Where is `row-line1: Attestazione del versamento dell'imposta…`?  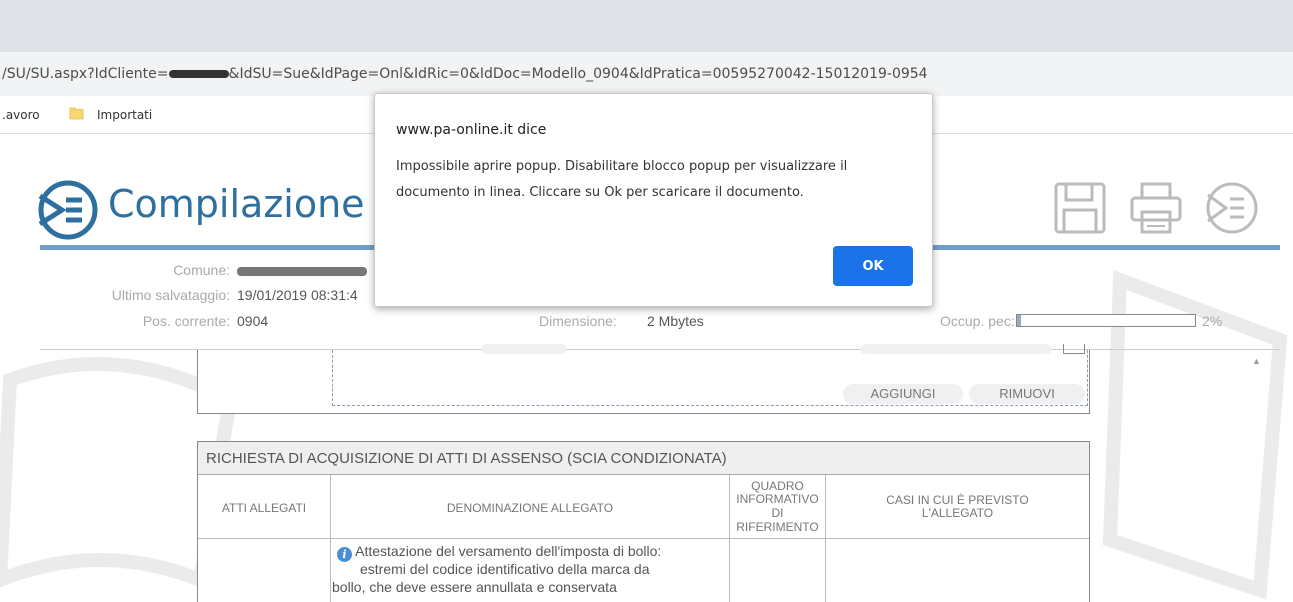
row-line1: Attestazione del versamento dell'imposta… is located at coordinates (508, 551).